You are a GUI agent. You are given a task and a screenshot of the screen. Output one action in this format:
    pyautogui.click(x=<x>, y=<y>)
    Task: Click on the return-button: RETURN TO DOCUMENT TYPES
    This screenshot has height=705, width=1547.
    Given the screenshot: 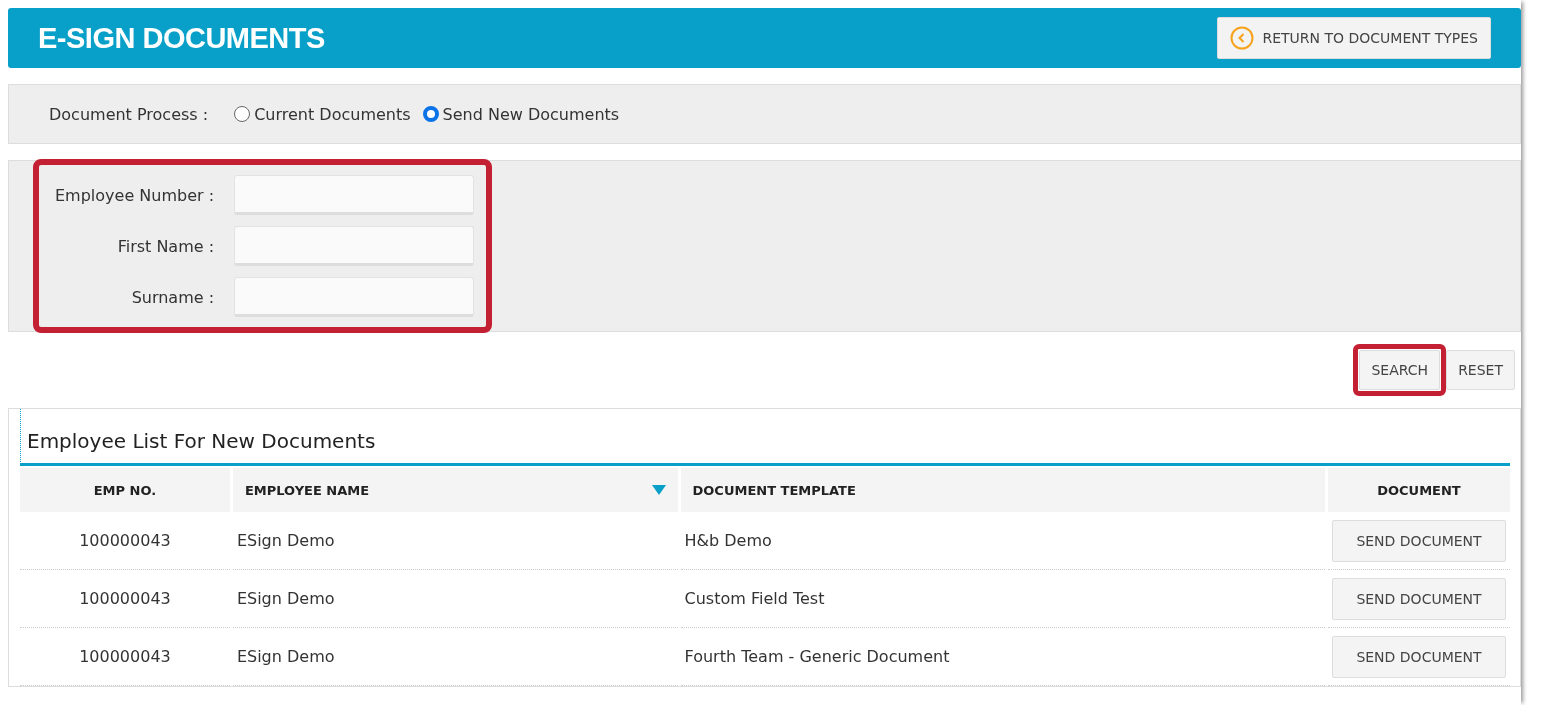 What is the action you would take?
    pyautogui.click(x=1354, y=38)
    